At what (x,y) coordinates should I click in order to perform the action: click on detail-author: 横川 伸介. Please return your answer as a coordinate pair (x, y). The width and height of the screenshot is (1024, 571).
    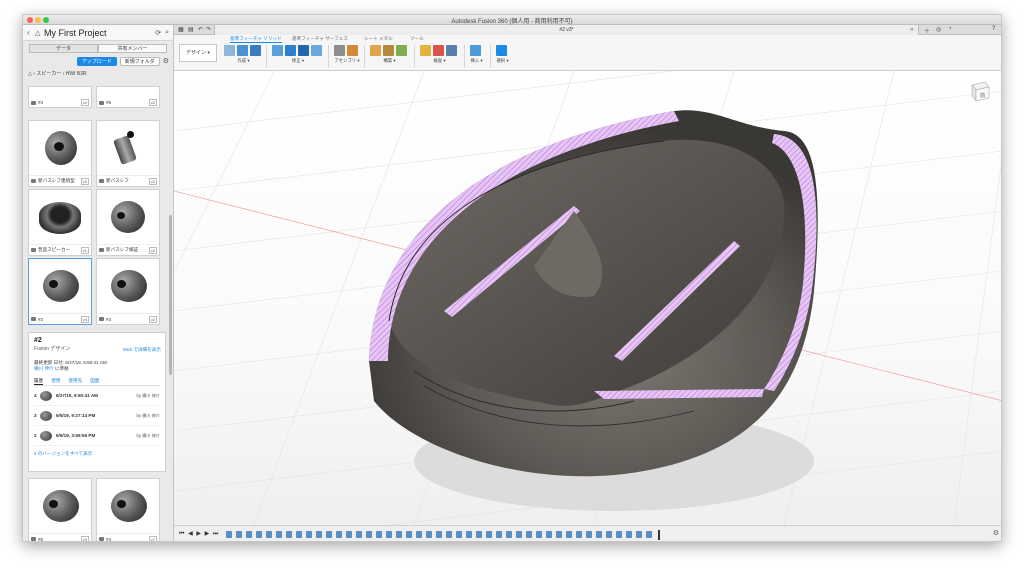
    Looking at the image, I should click on (44, 368).